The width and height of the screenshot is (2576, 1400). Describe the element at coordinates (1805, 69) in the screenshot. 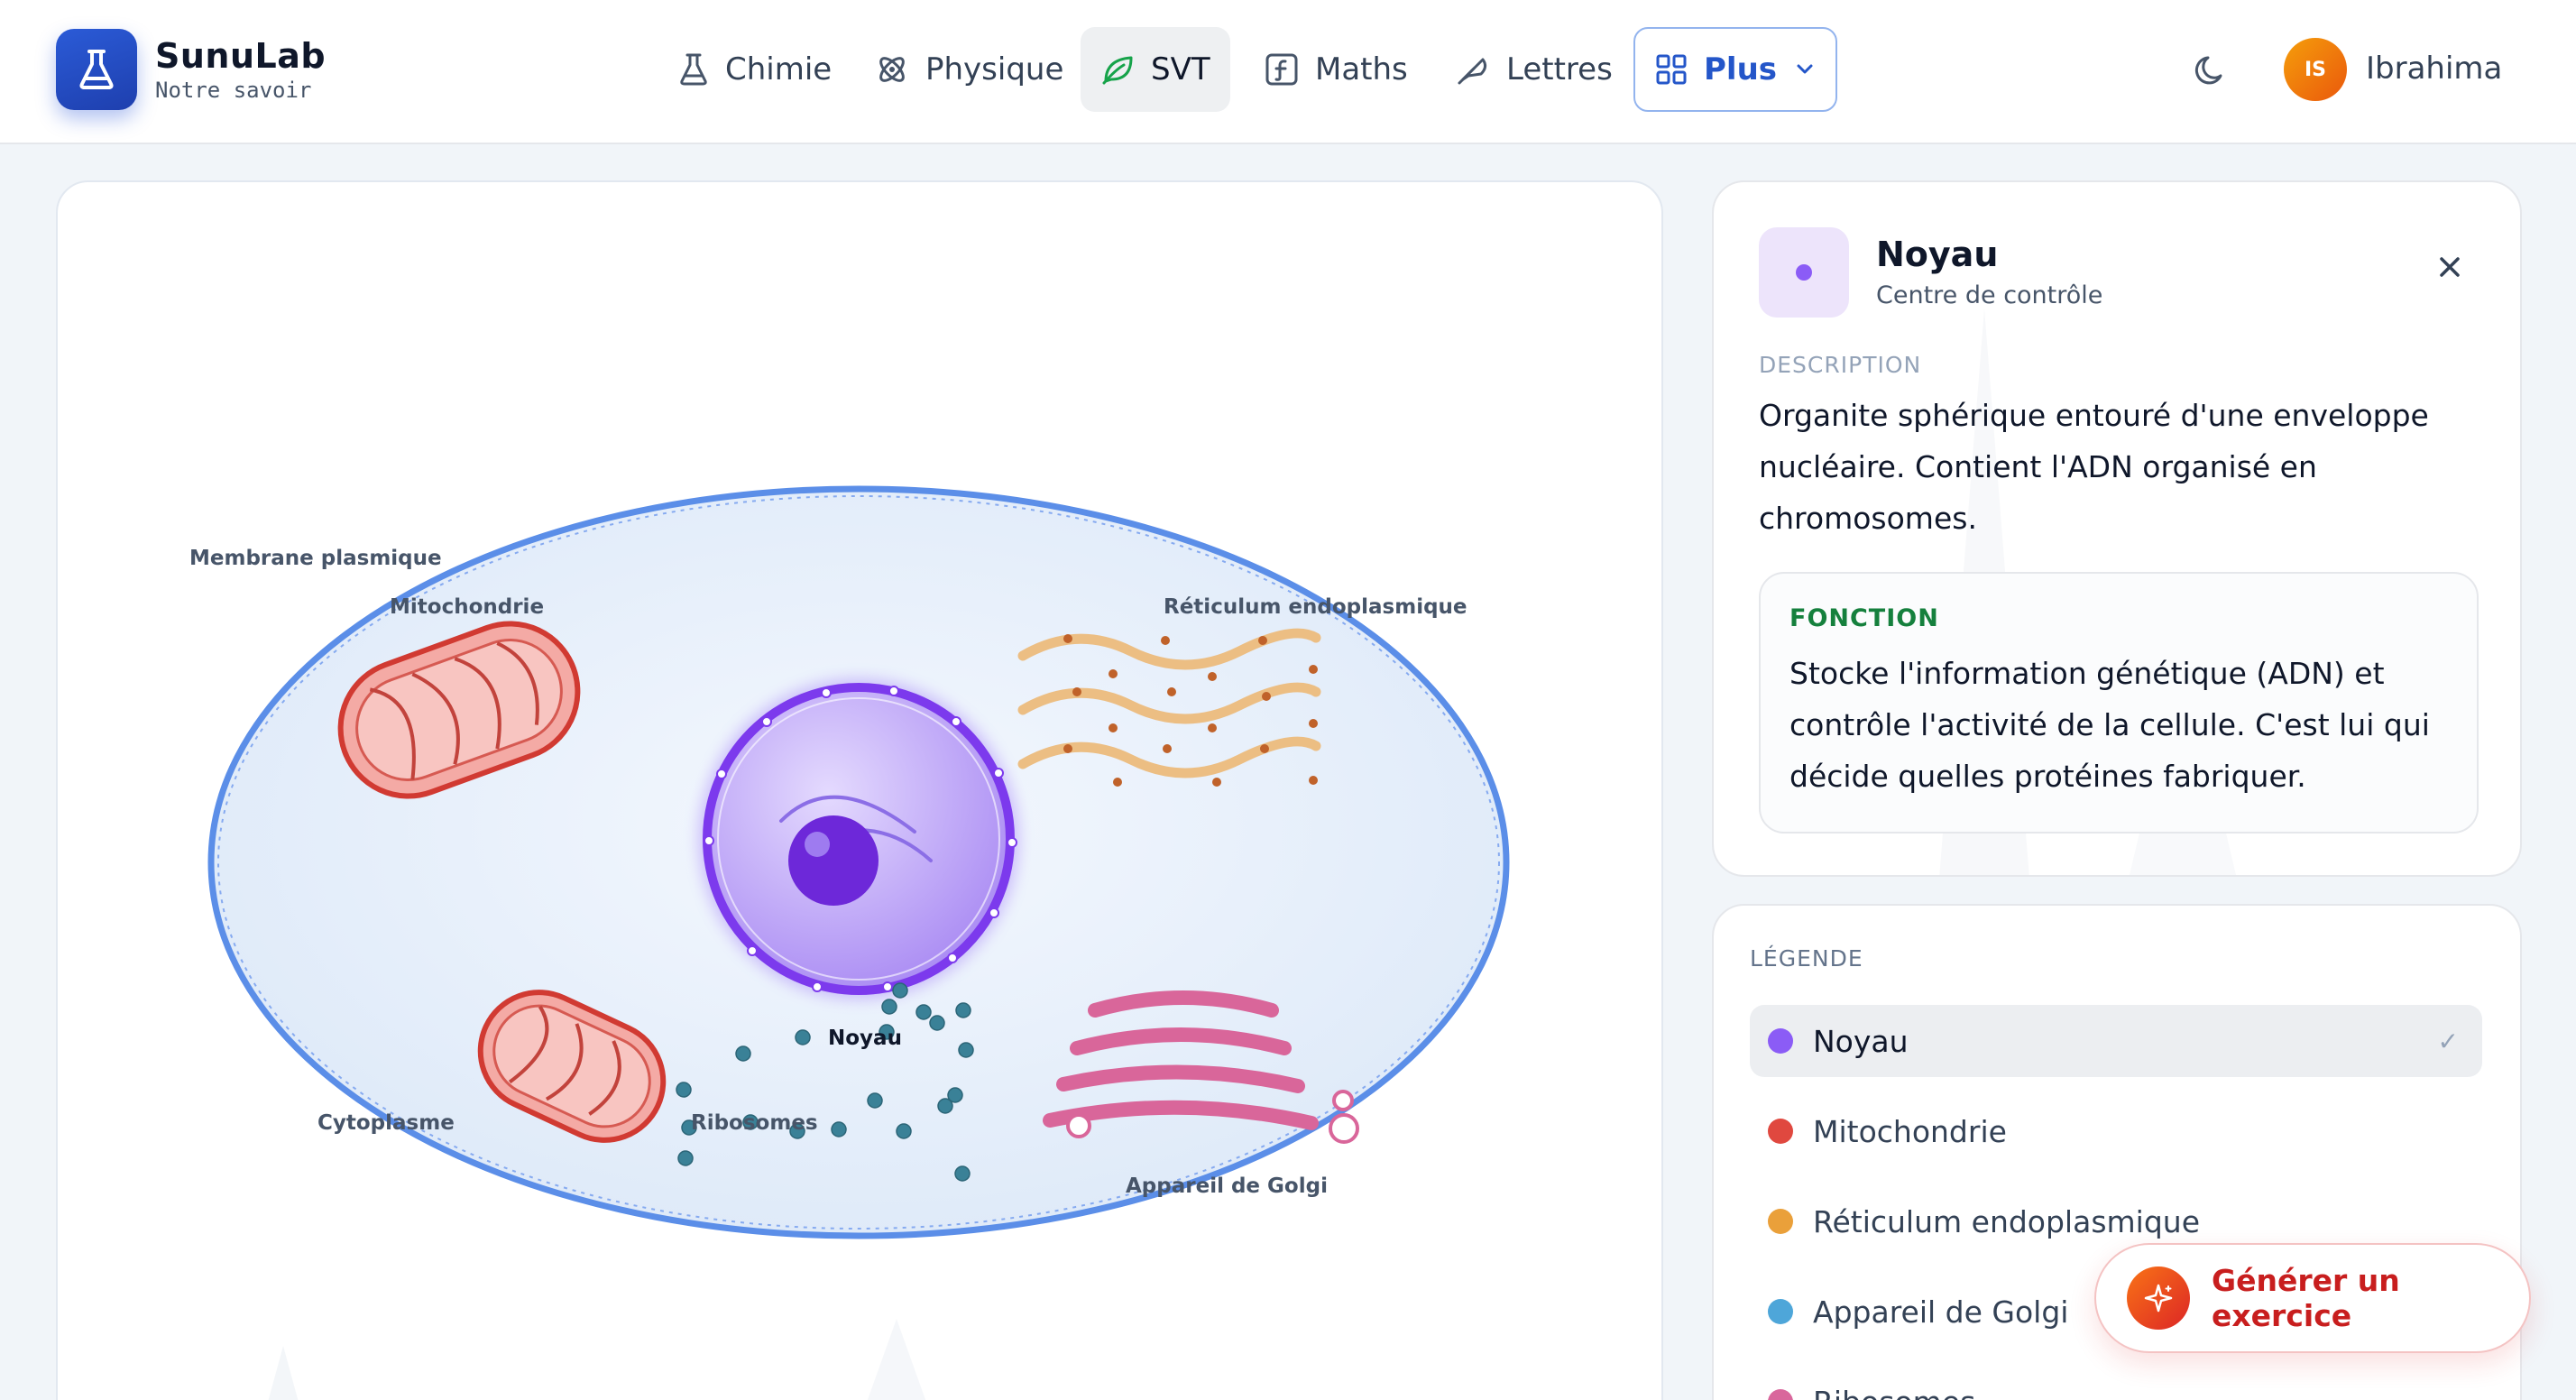

I see `chevron-down-icon` at that location.